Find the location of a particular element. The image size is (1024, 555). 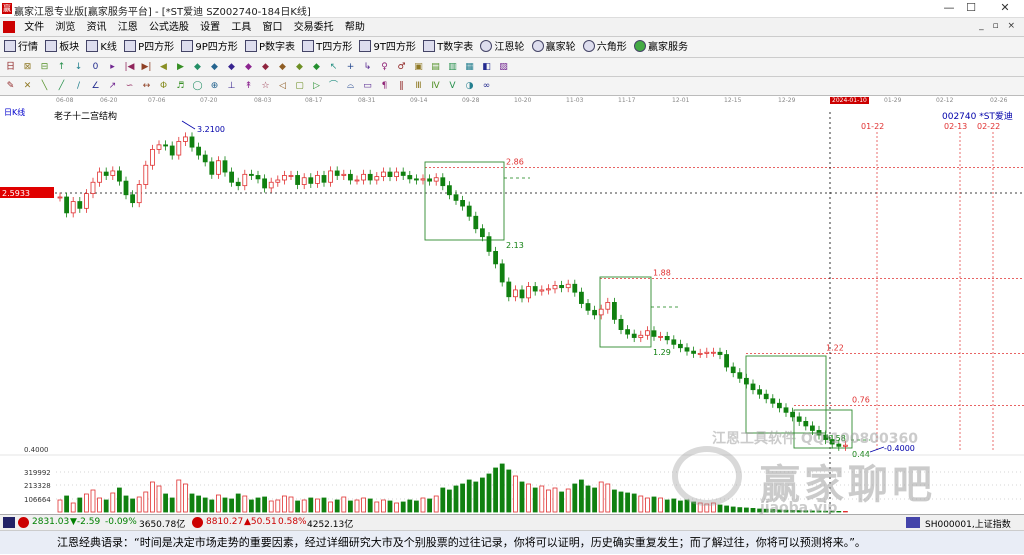

status-grid-icon is located at coordinates (9, 522).